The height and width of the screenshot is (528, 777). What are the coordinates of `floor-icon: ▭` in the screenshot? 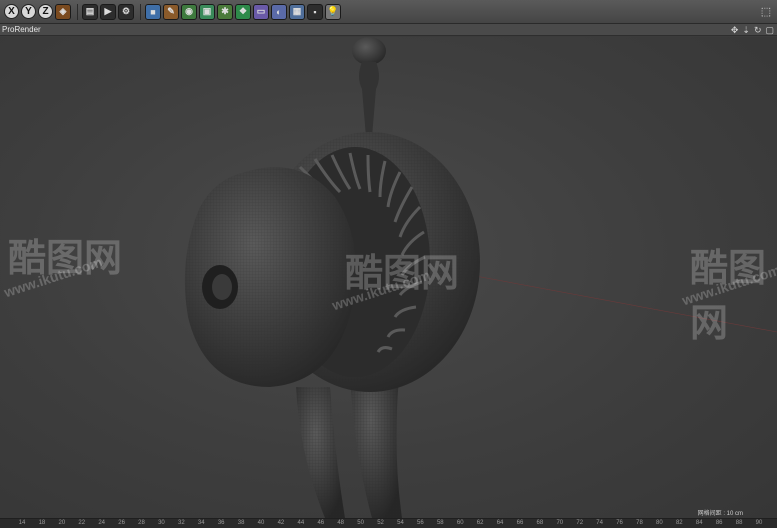 It's located at (261, 11).